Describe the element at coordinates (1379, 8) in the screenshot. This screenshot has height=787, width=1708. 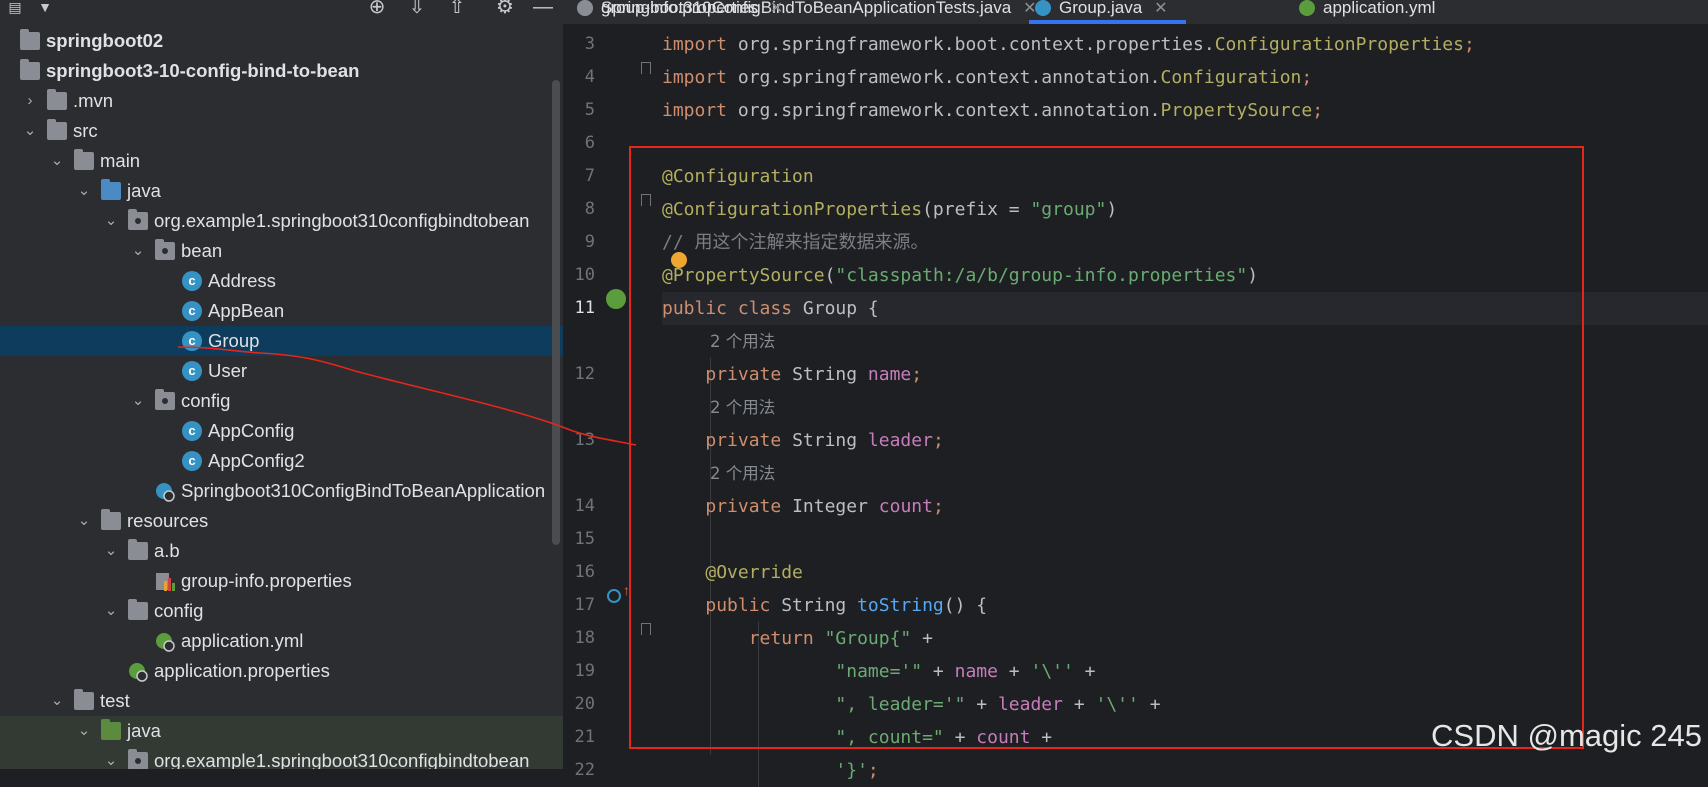
I see `tab-label: application.yml` at that location.